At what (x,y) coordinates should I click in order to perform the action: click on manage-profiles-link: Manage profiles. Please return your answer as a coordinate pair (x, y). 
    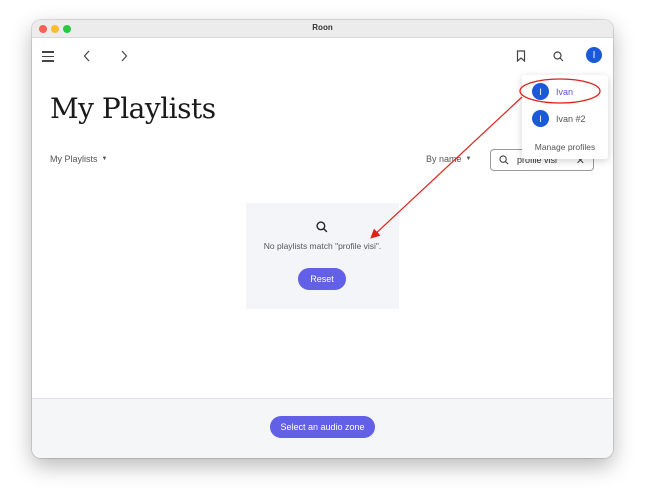
    Looking at the image, I should click on (565, 147).